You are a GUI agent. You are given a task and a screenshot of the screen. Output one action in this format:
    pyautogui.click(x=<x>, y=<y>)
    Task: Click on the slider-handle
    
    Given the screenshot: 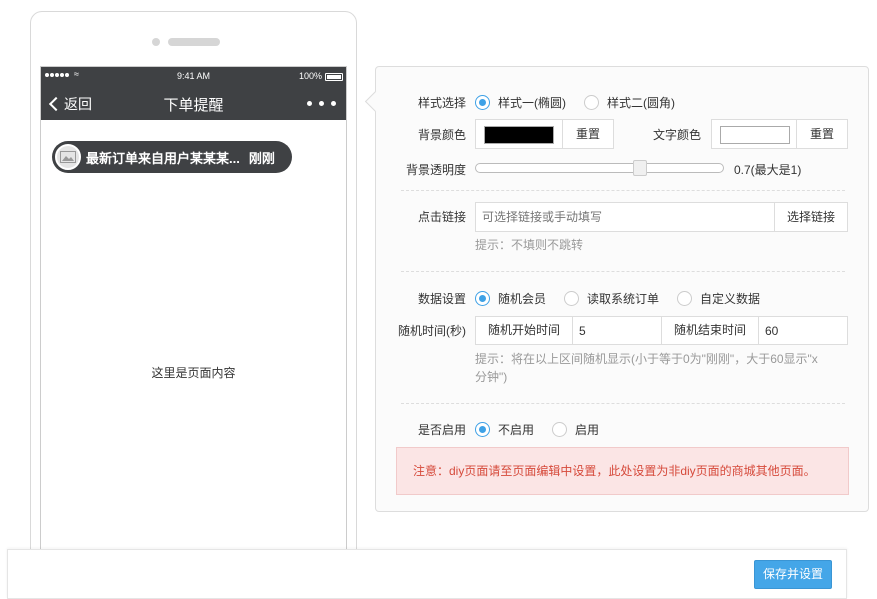 What is the action you would take?
    pyautogui.click(x=640, y=168)
    